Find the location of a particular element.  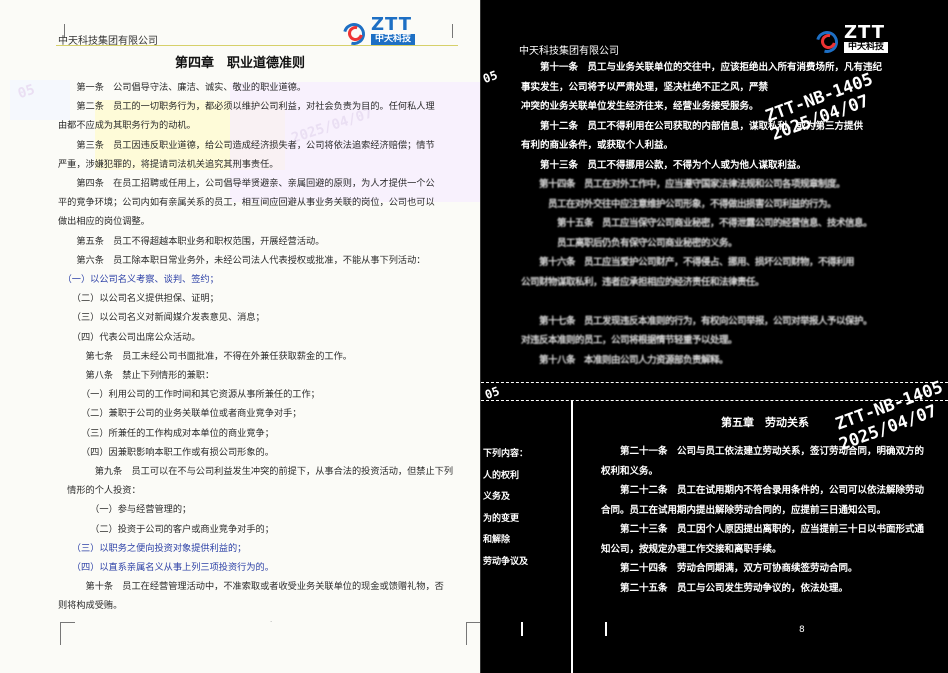

text-line: 和解除 is located at coordinates (497, 540).